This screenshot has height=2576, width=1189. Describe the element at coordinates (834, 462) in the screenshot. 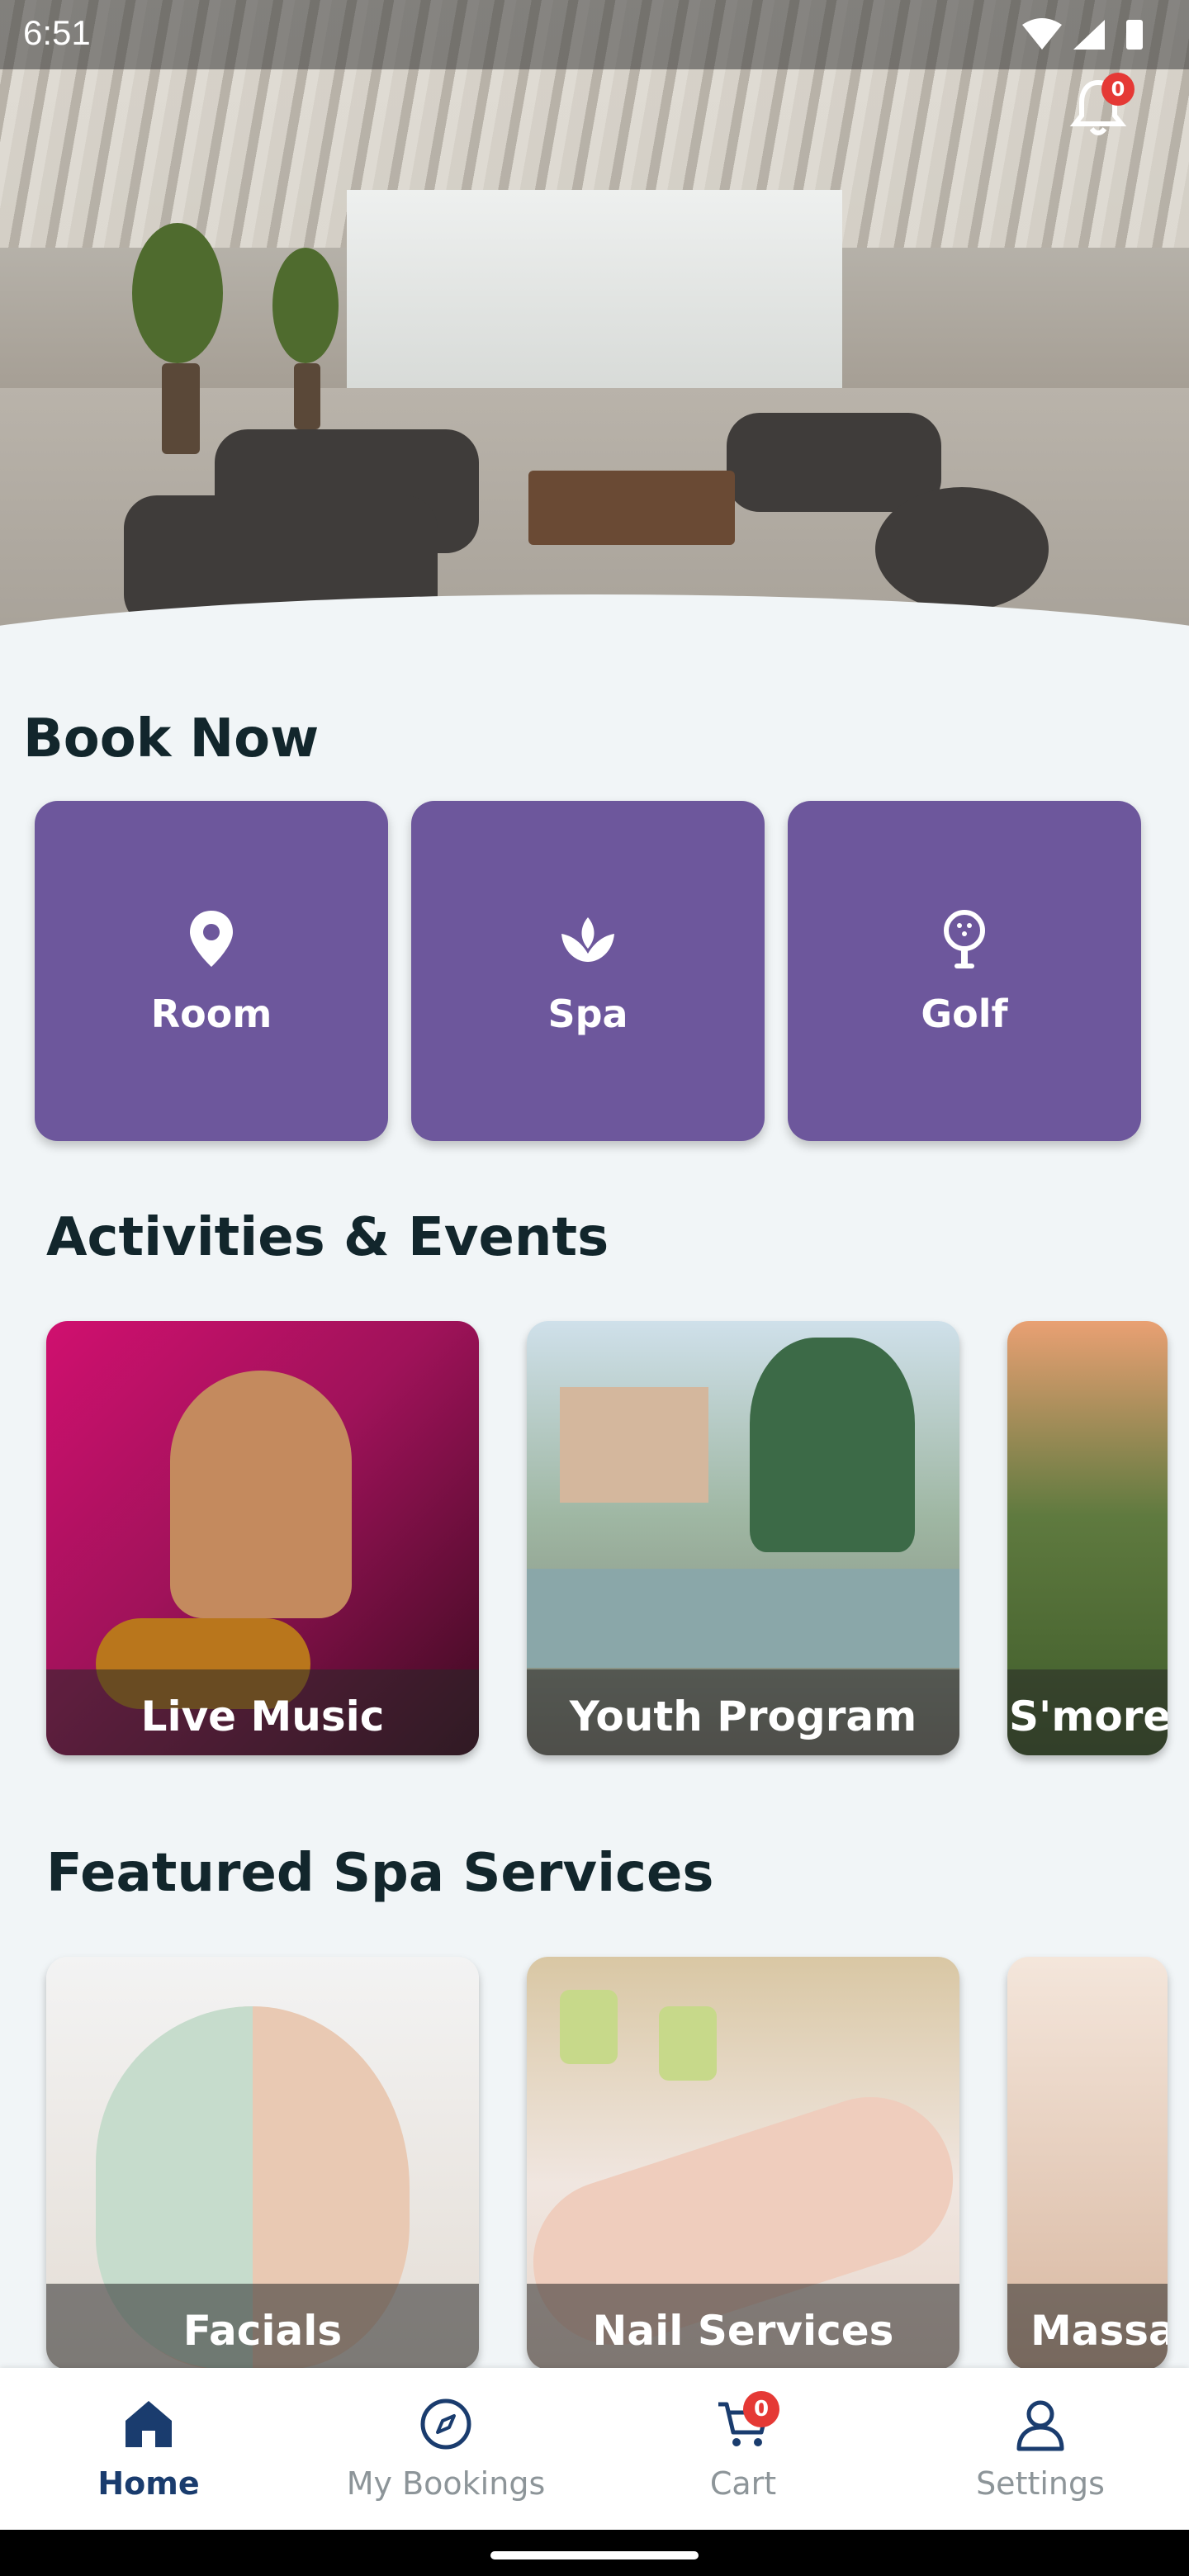

I see `hero-sofa` at that location.